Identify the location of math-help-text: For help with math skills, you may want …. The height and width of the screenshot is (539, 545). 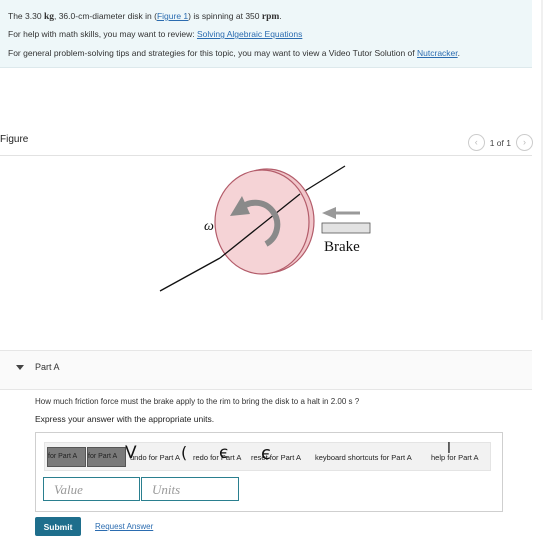
(101, 34).